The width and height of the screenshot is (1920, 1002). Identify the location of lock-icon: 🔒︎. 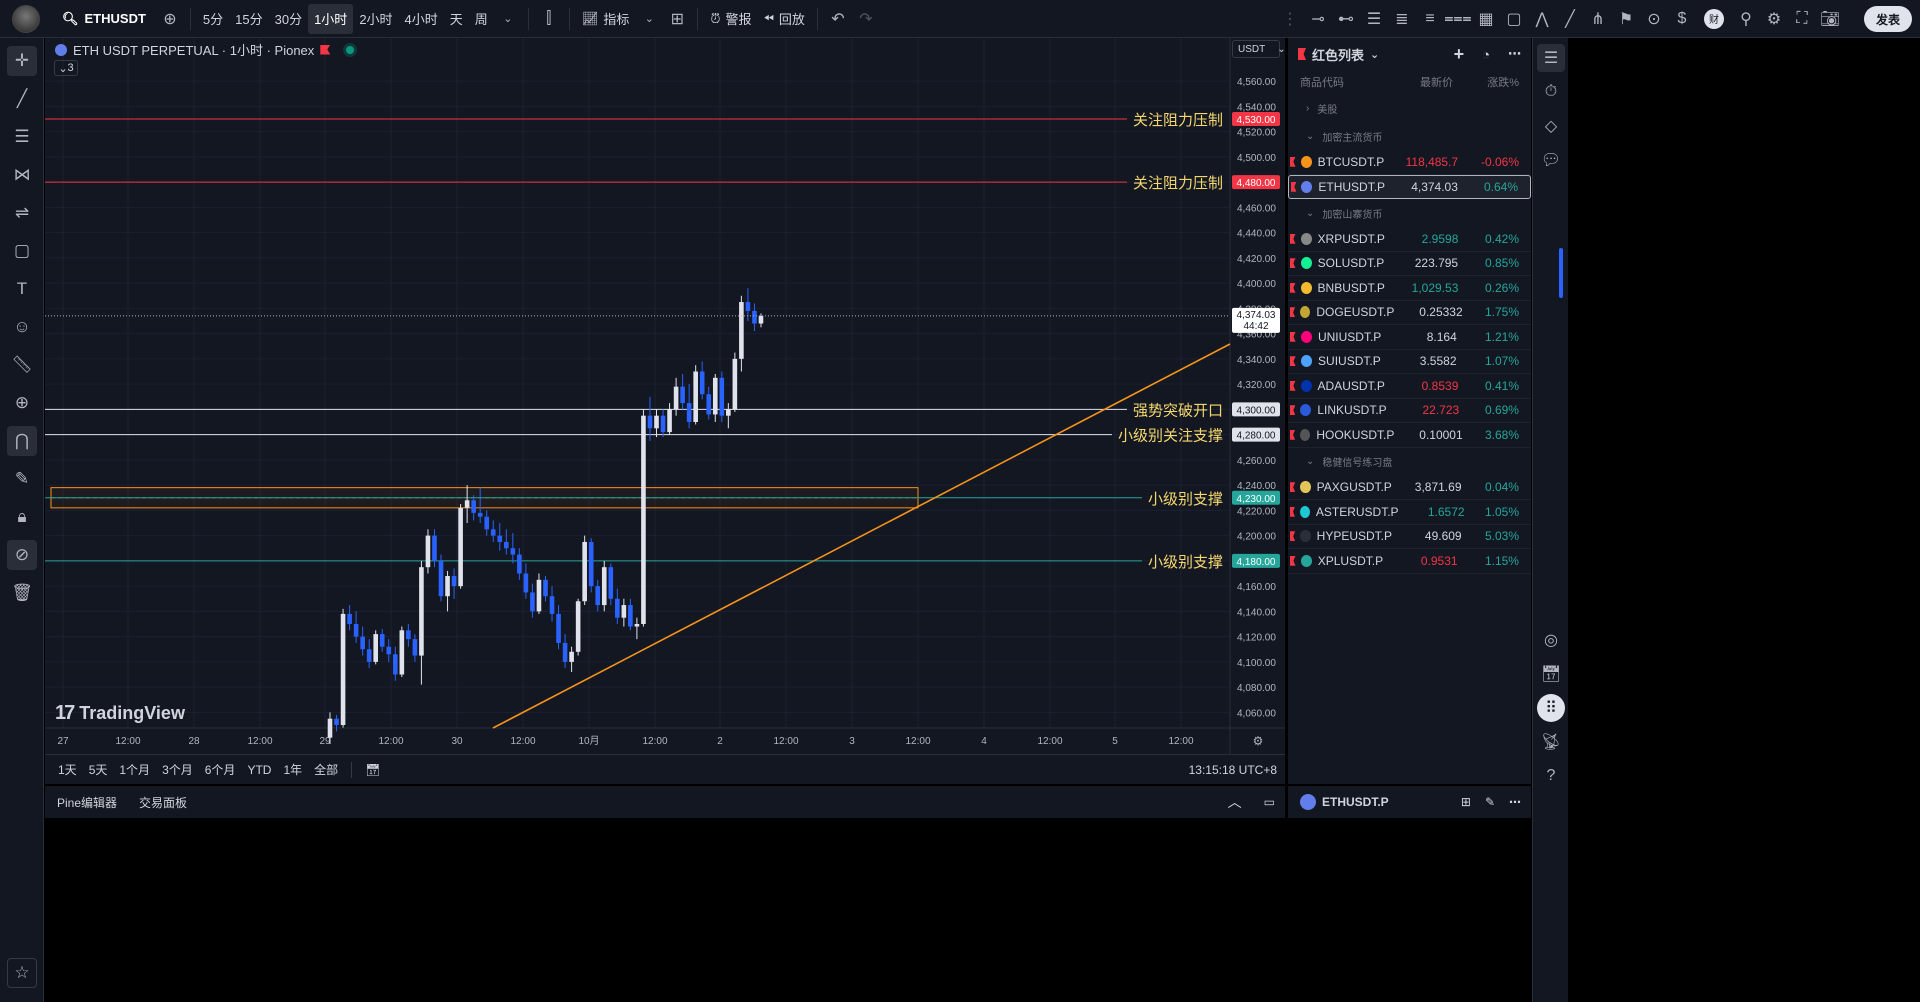
(22, 517).